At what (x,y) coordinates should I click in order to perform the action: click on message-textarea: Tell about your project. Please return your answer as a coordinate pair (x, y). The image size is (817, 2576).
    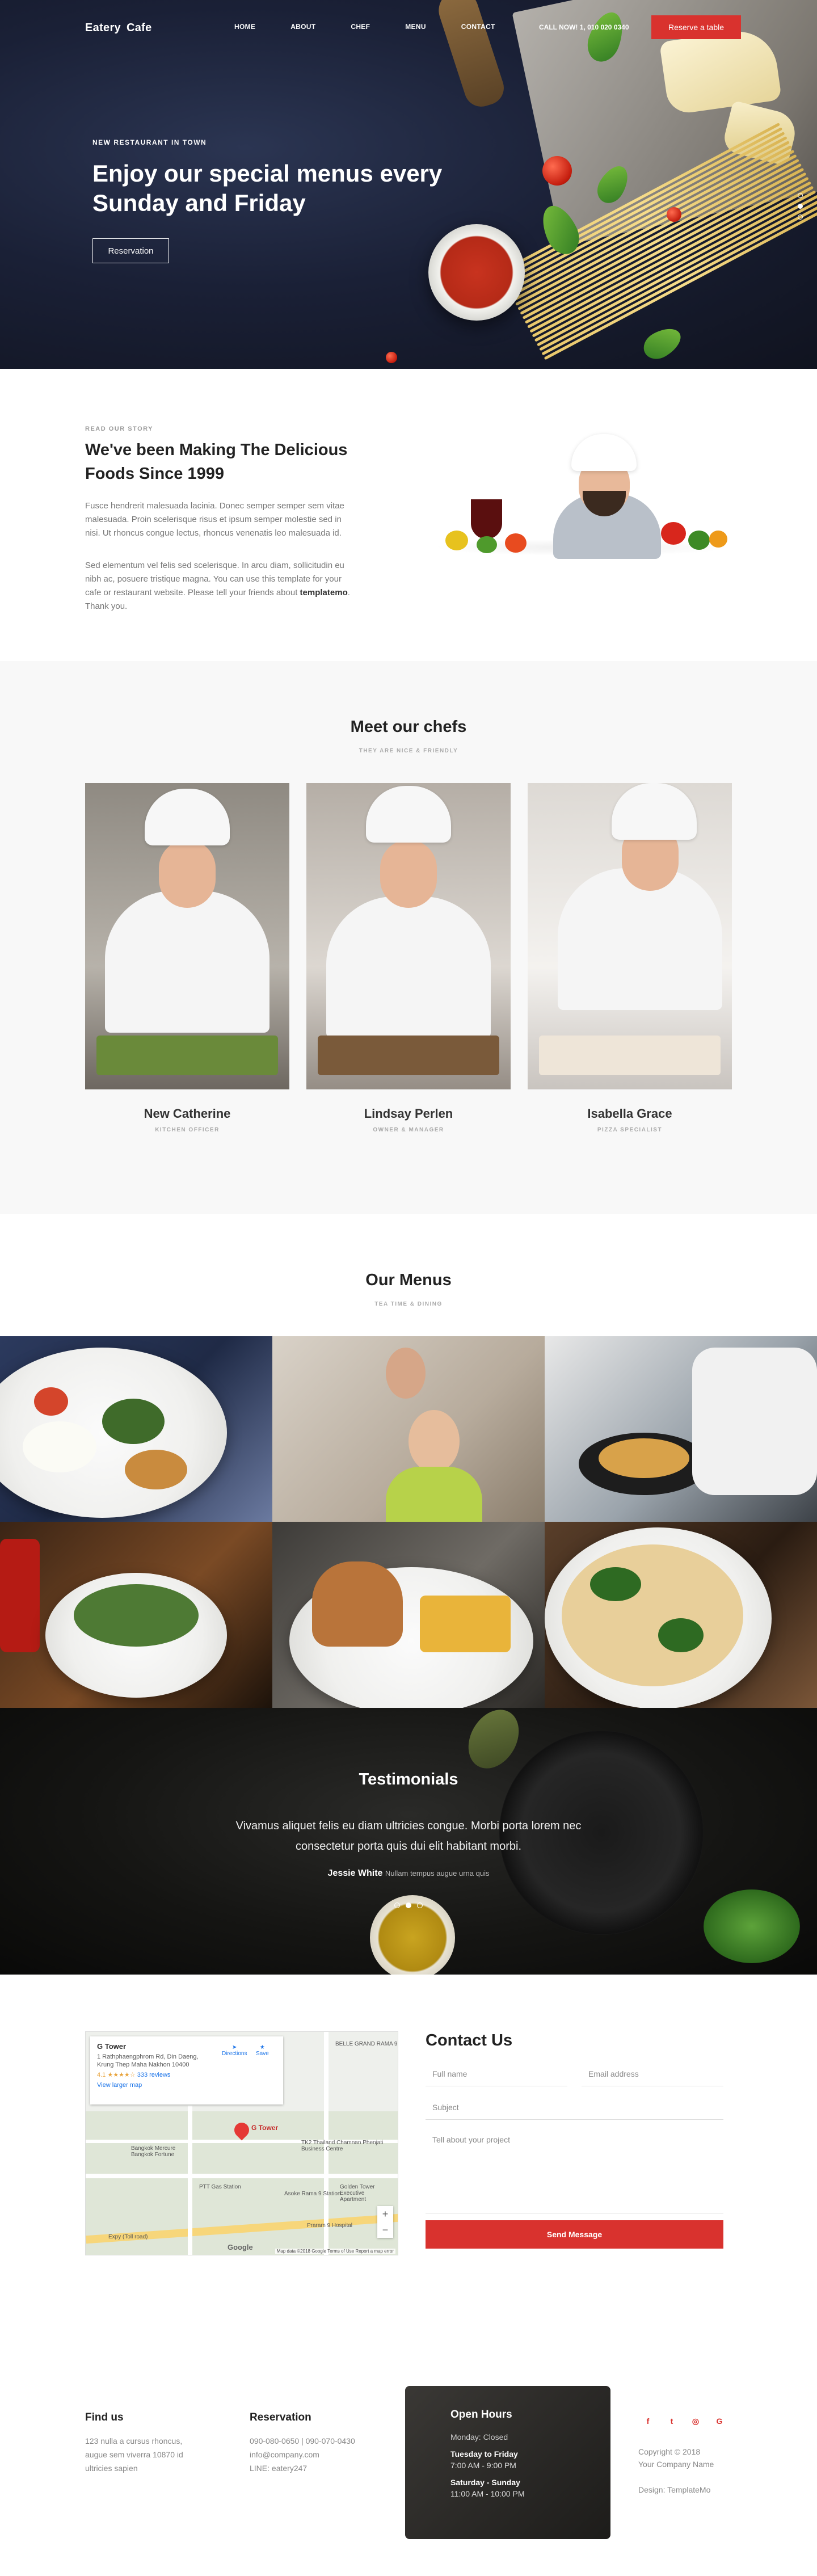
    Looking at the image, I should click on (574, 2170).